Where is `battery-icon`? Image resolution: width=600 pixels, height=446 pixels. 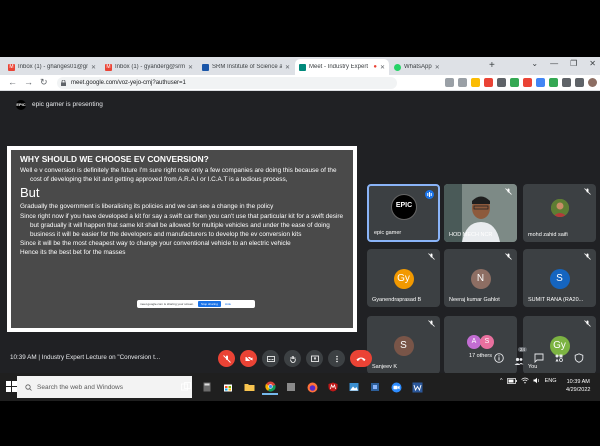 battery-icon is located at coordinates (511, 380).